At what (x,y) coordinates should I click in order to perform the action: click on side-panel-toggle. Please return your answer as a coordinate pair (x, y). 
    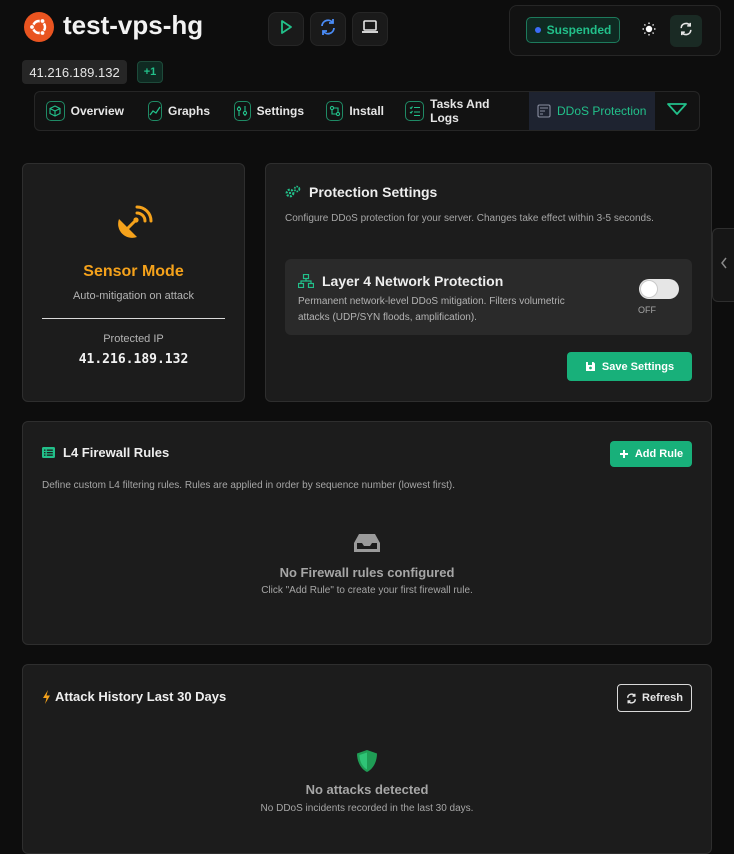
    Looking at the image, I should click on (723, 265).